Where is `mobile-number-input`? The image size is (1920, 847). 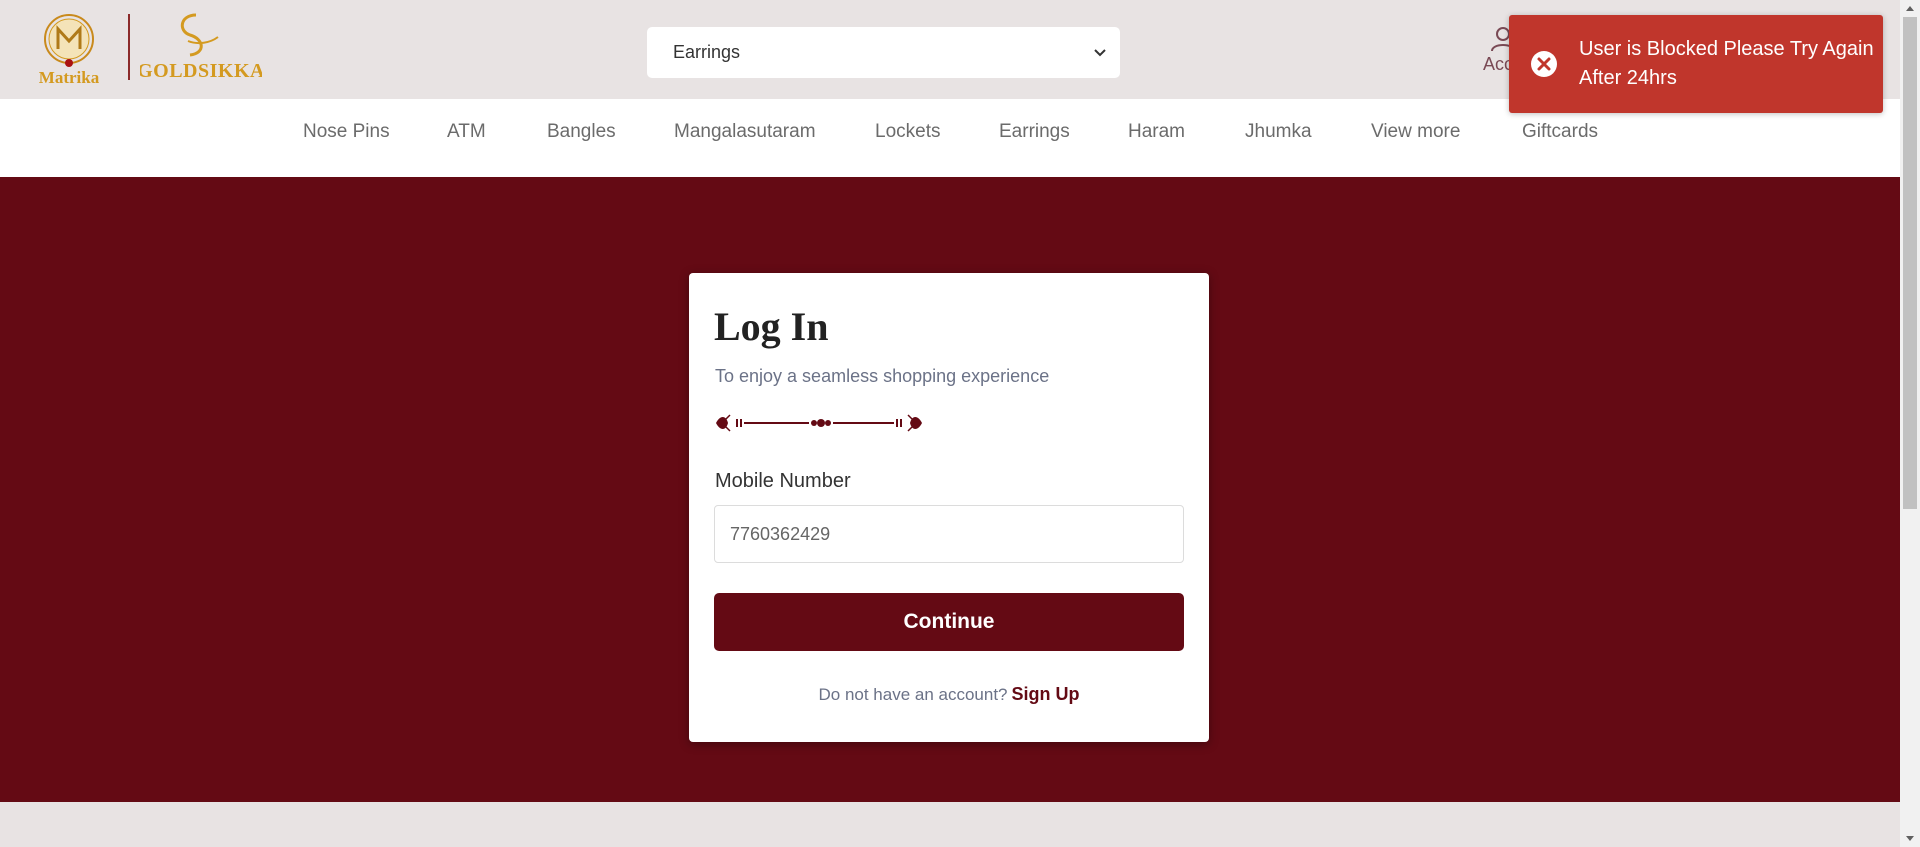
mobile-number-input is located at coordinates (949, 534).